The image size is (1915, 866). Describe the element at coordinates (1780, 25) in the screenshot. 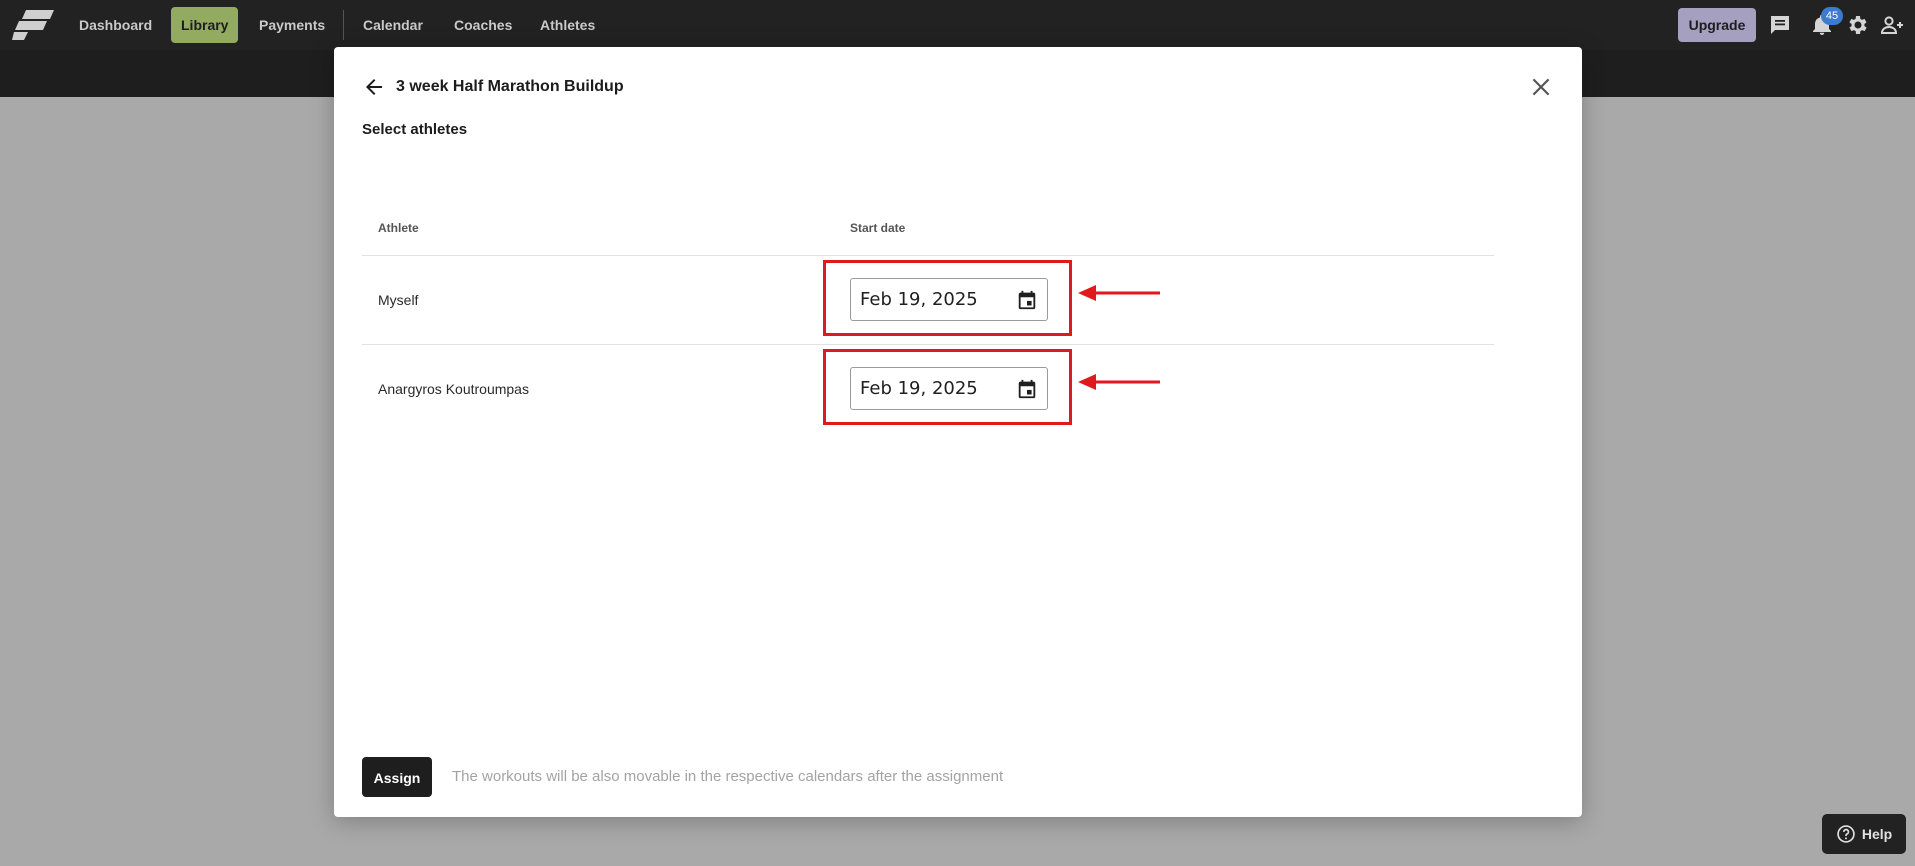

I see `chat-icon` at that location.